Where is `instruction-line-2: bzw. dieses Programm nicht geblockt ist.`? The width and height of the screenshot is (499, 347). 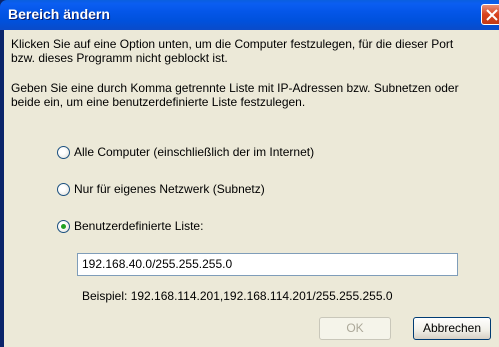 instruction-line-2: bzw. dieses Programm nicht geblockt ist. is located at coordinates (119, 58).